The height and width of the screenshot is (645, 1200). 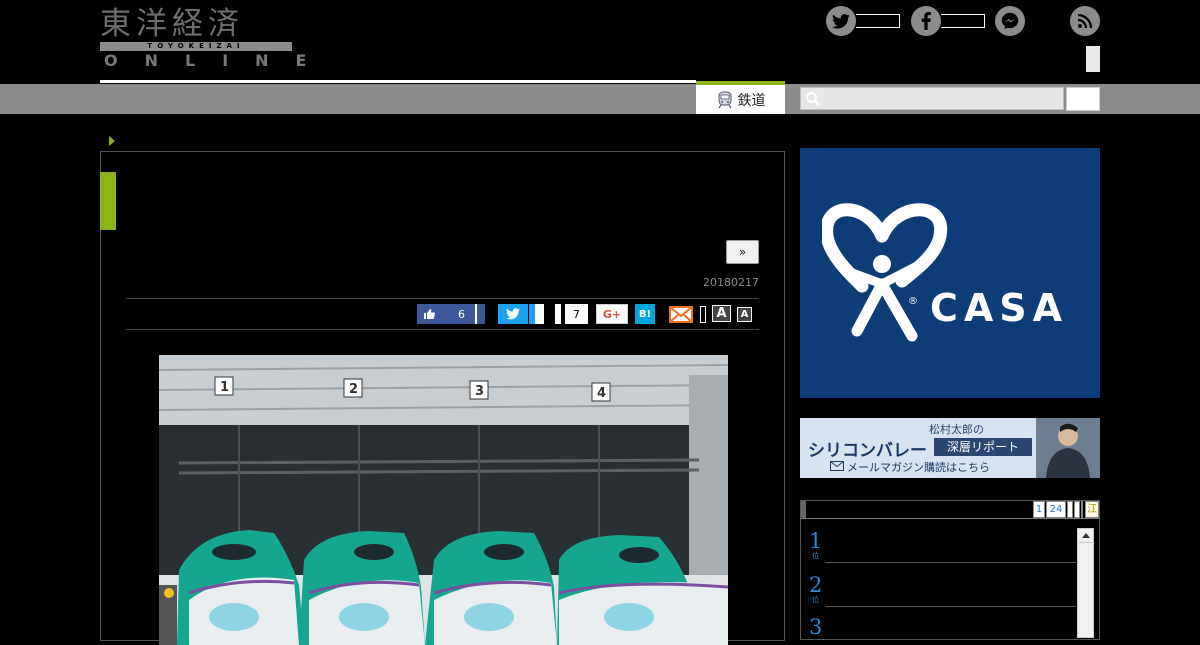 What do you see at coordinates (601, 393) in the screenshot?
I see `svg-text: 4` at bounding box center [601, 393].